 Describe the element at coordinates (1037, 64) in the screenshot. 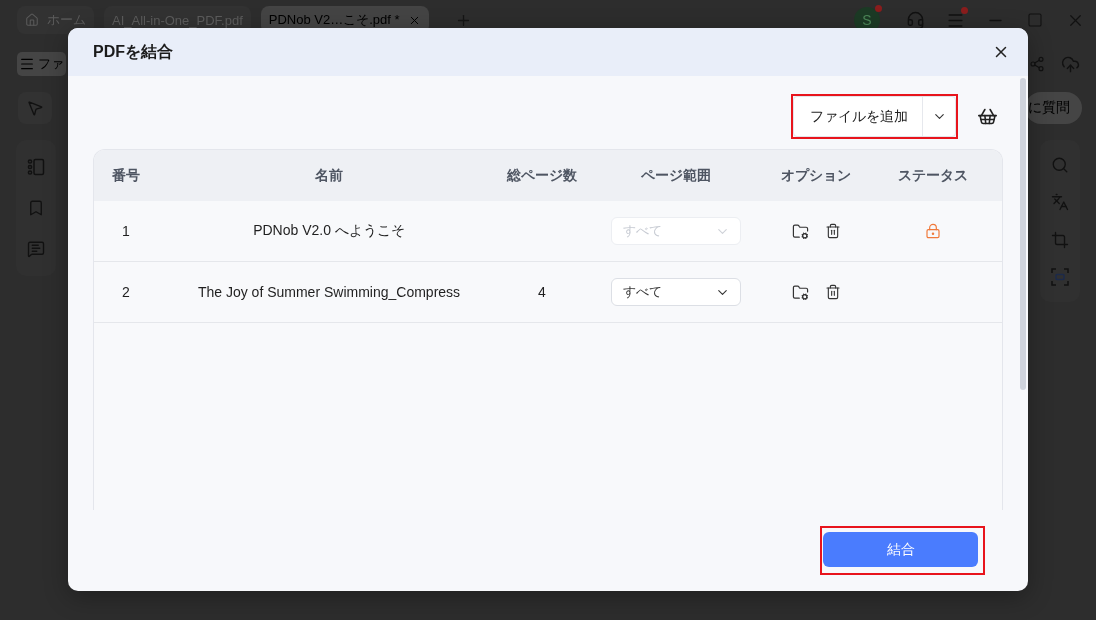

I see `share-icon` at that location.